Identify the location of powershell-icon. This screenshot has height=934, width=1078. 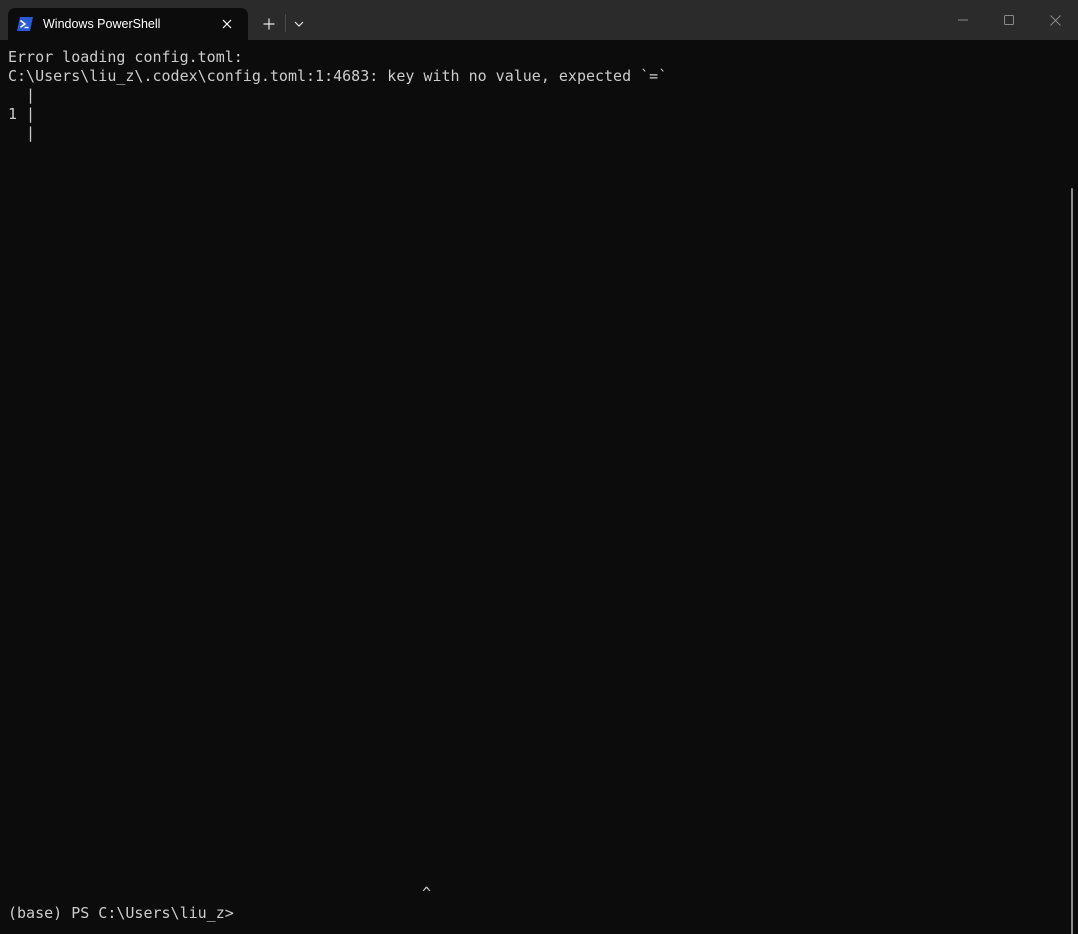
(25, 24).